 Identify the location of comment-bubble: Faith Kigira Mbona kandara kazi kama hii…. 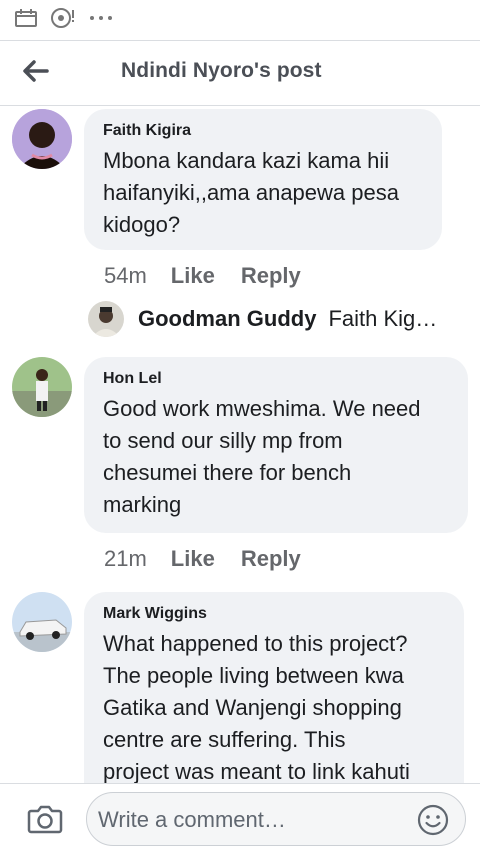
(263, 179).